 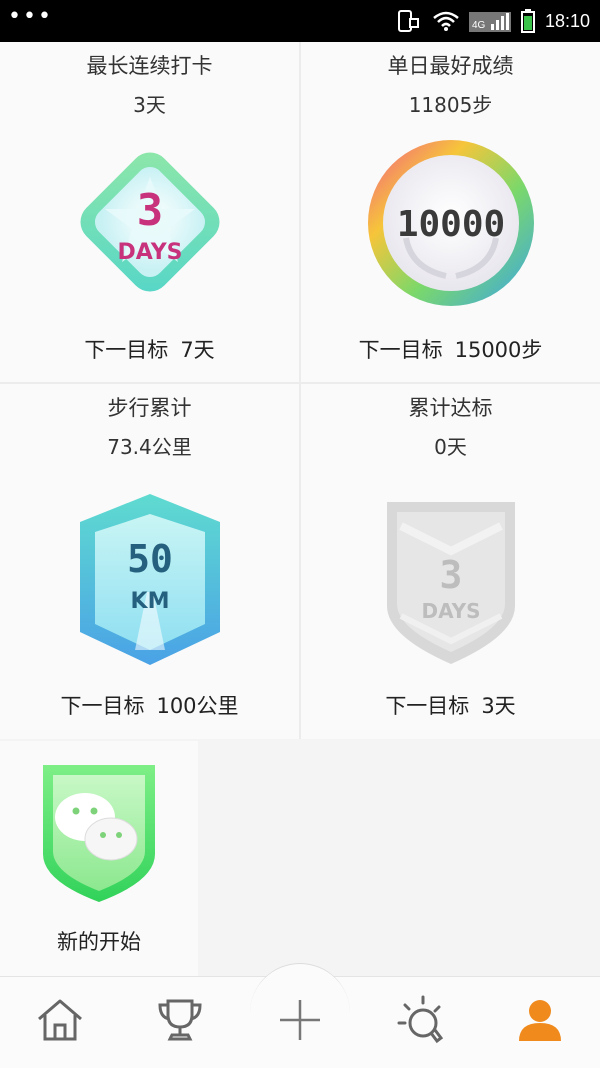 I want to click on next-goal: 下一目标 15000步, so click(x=450, y=349).